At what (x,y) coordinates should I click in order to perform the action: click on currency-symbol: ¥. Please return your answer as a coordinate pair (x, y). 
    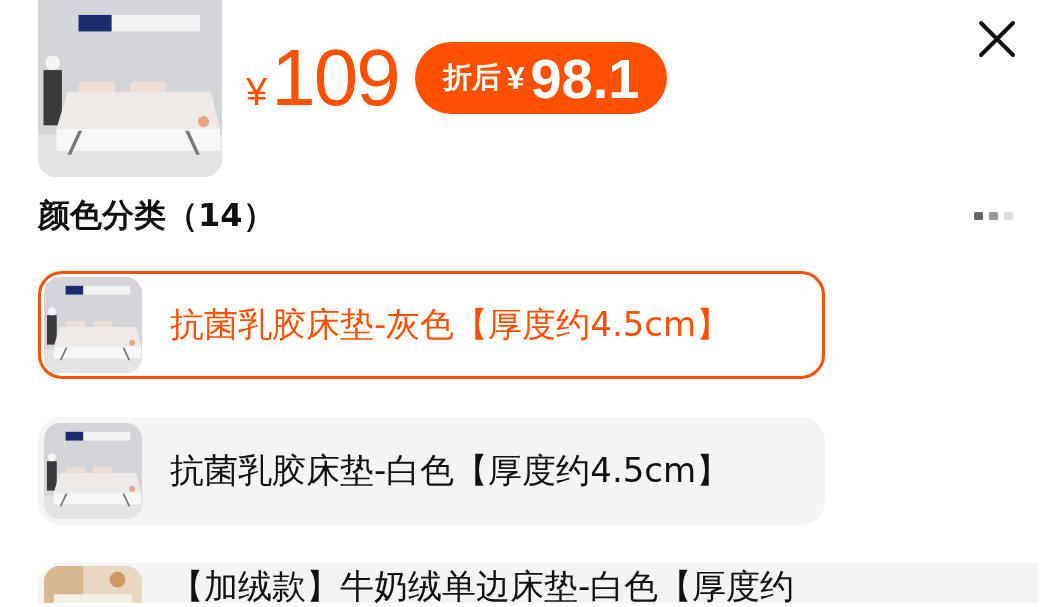
    Looking at the image, I should click on (257, 92).